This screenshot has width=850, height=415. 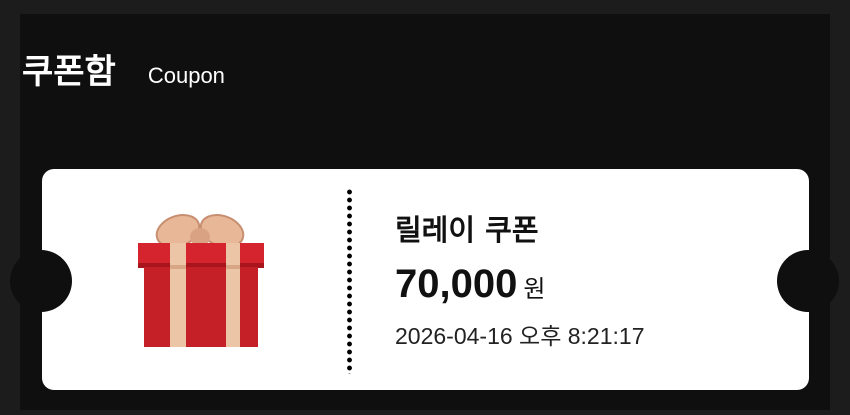 What do you see at coordinates (467, 230) in the screenshot?
I see `coupon-name: 릴레이 쿠폰` at bounding box center [467, 230].